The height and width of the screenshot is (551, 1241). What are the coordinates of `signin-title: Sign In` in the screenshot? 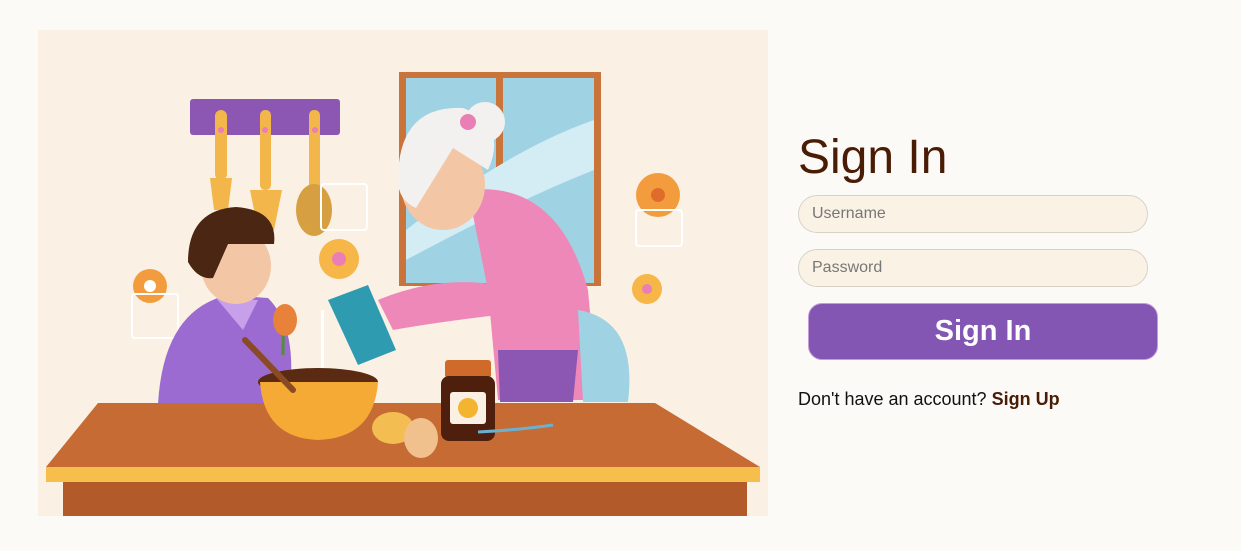 It's located at (873, 157).